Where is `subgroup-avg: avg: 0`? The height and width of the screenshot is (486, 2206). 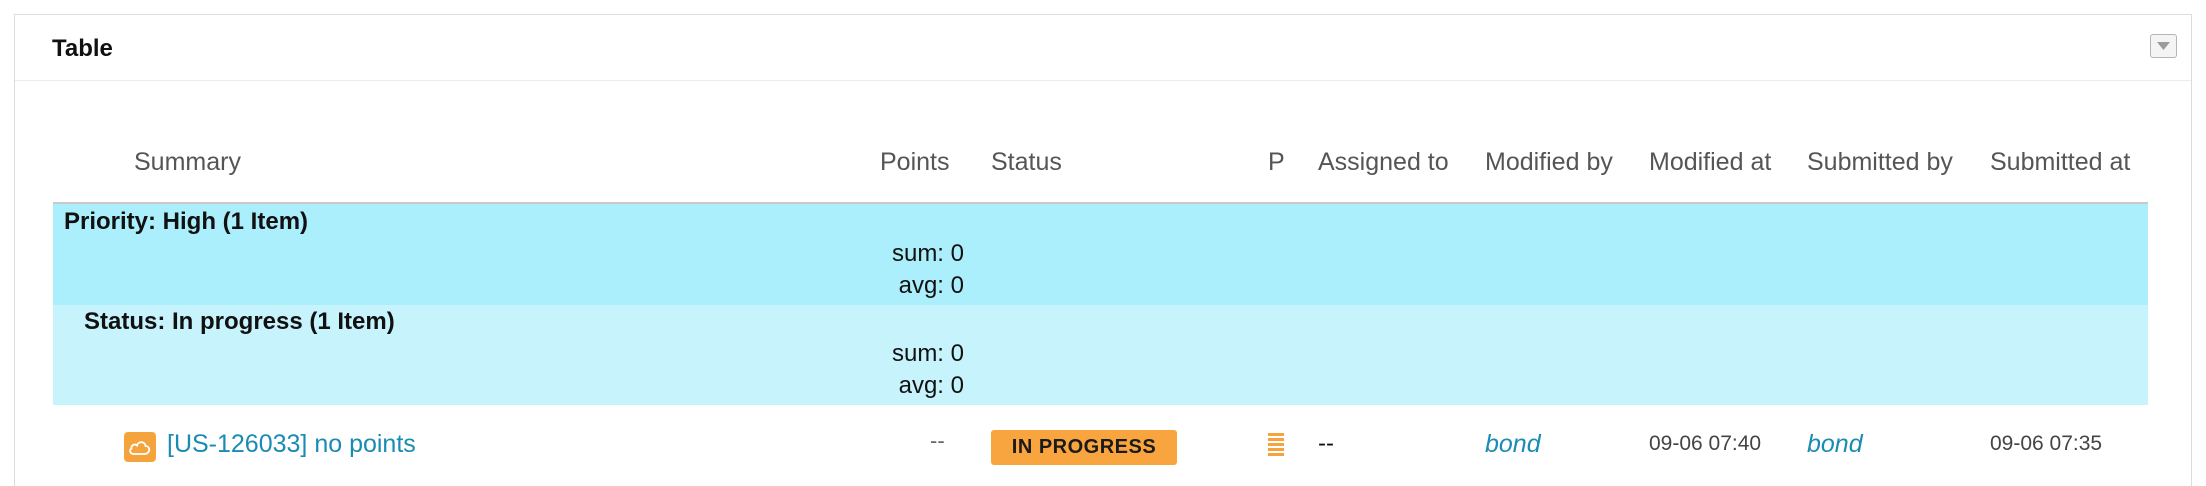 subgroup-avg: avg: 0 is located at coordinates (931, 385).